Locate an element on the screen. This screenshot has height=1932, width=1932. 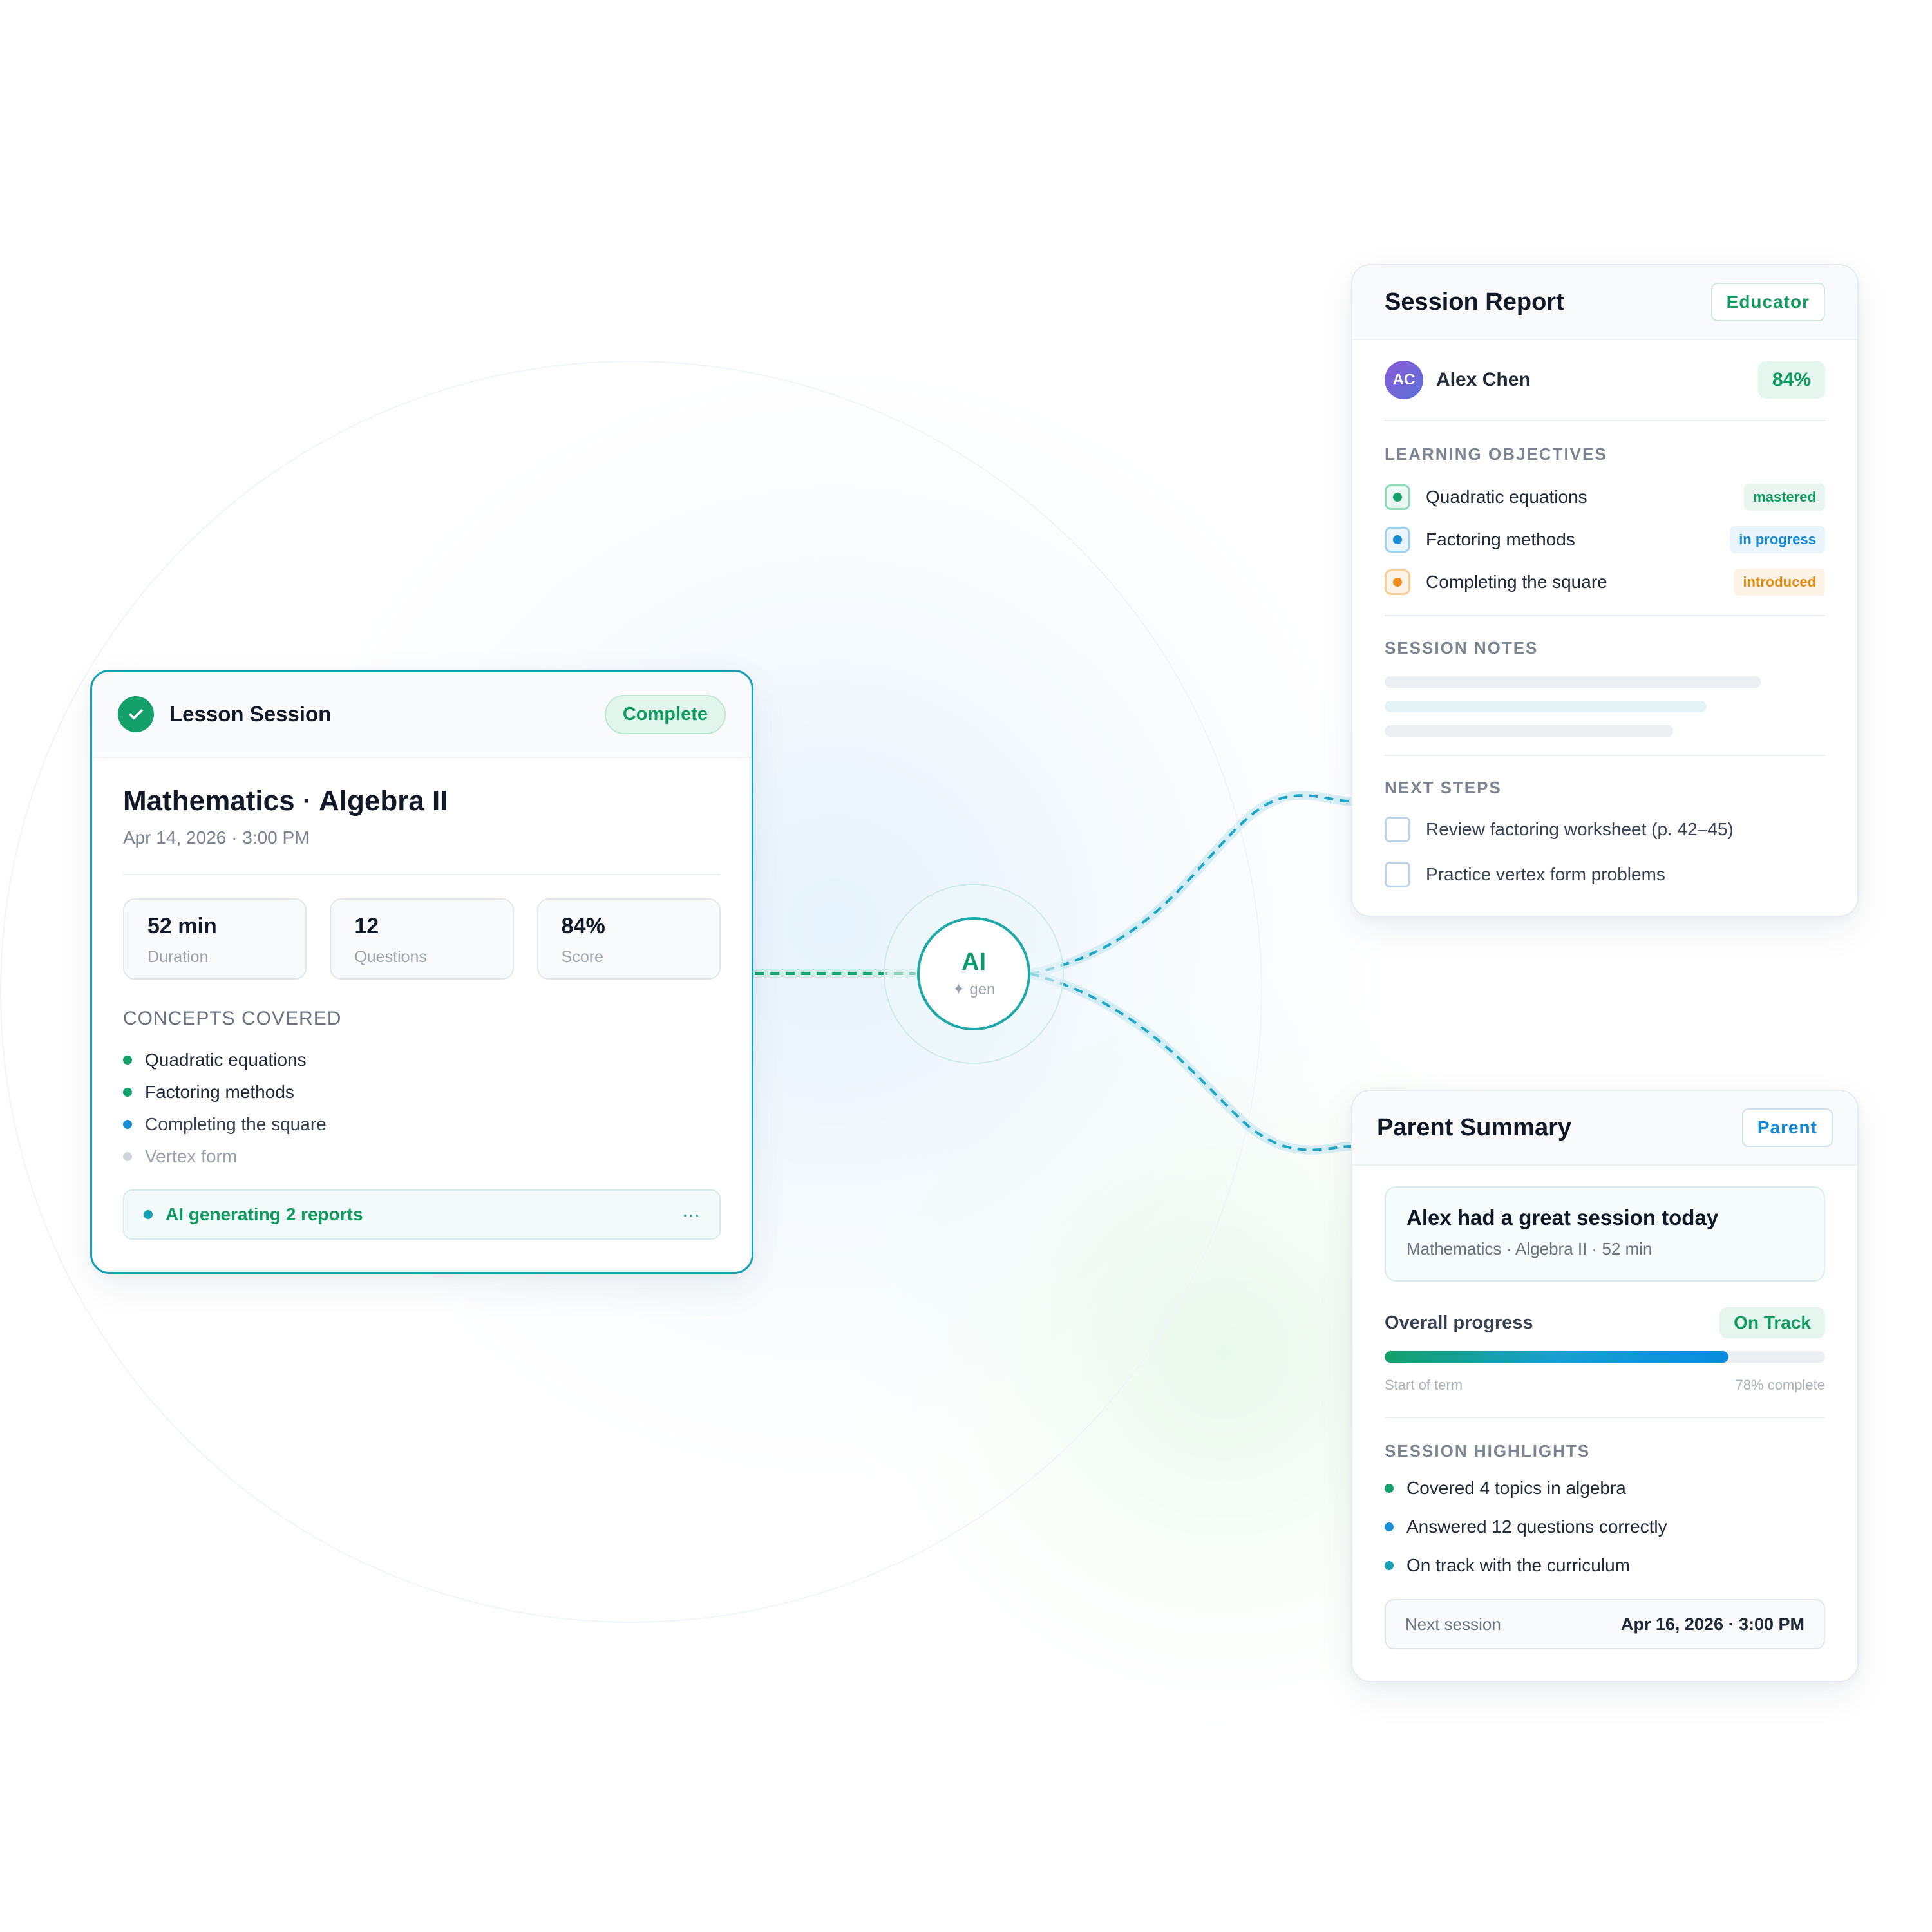
ai-status-bar: AI generating 2 reports ··· is located at coordinates (422, 1214).